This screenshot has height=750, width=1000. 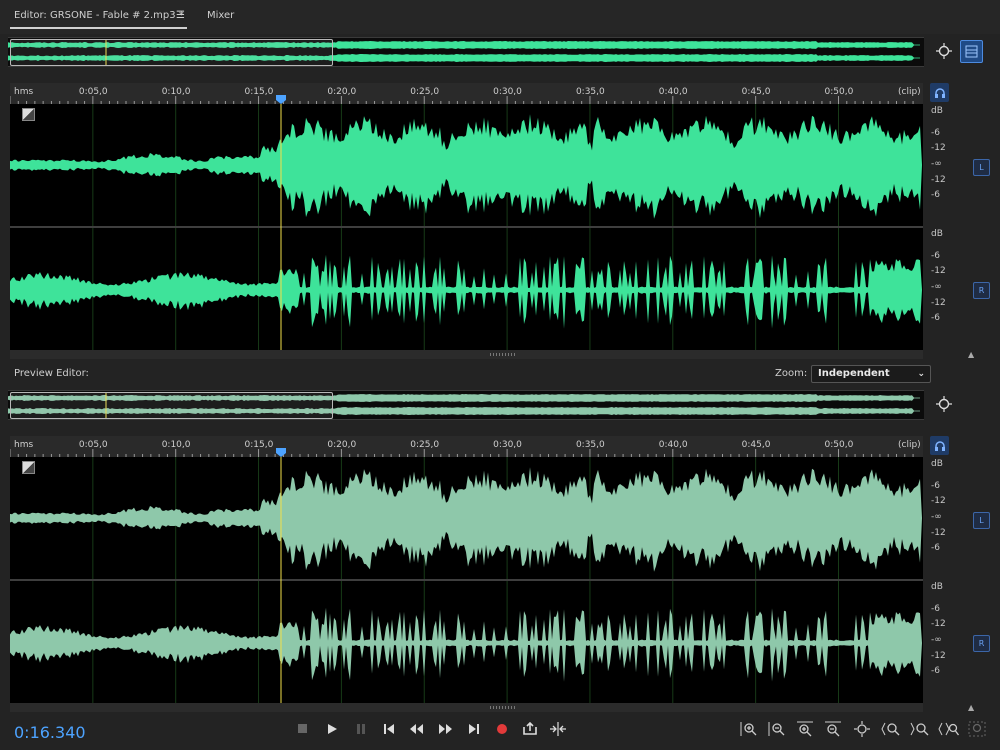 What do you see at coordinates (303, 729) in the screenshot?
I see `stop-icon` at bounding box center [303, 729].